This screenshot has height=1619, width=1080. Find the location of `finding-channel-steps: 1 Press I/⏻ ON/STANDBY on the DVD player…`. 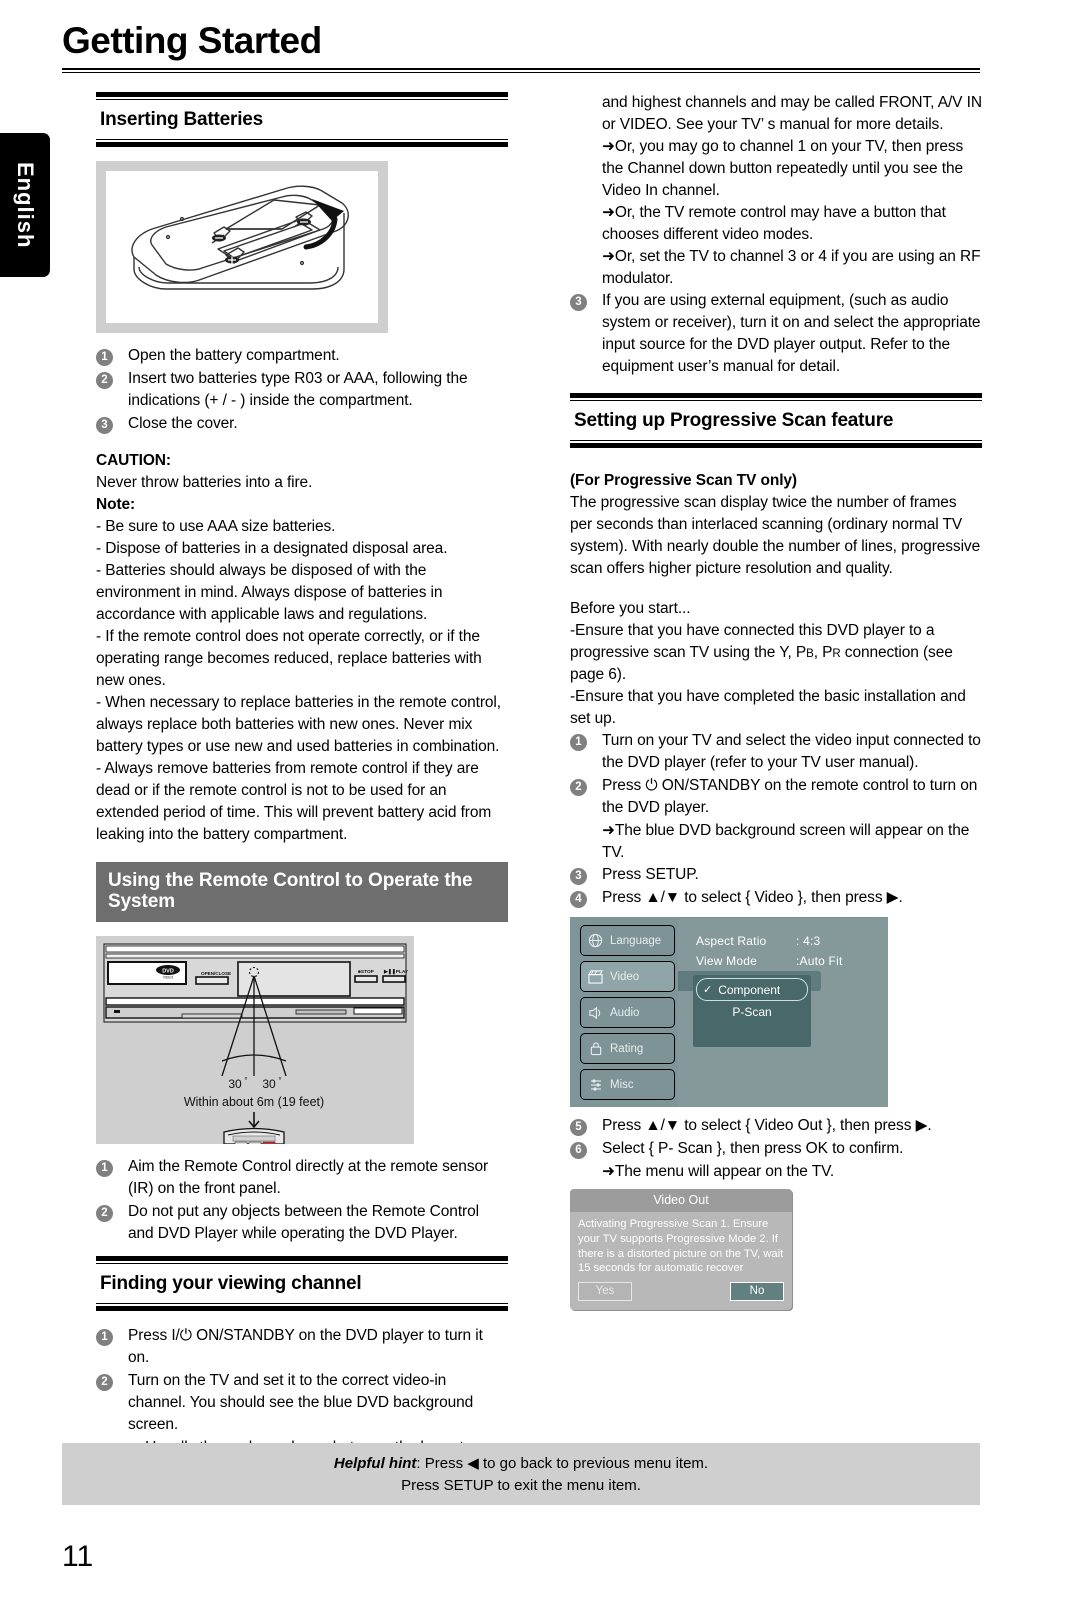

finding-channel-steps: 1 Press I/⏻ ON/STANDBY on the DVD player… is located at coordinates (302, 1380).